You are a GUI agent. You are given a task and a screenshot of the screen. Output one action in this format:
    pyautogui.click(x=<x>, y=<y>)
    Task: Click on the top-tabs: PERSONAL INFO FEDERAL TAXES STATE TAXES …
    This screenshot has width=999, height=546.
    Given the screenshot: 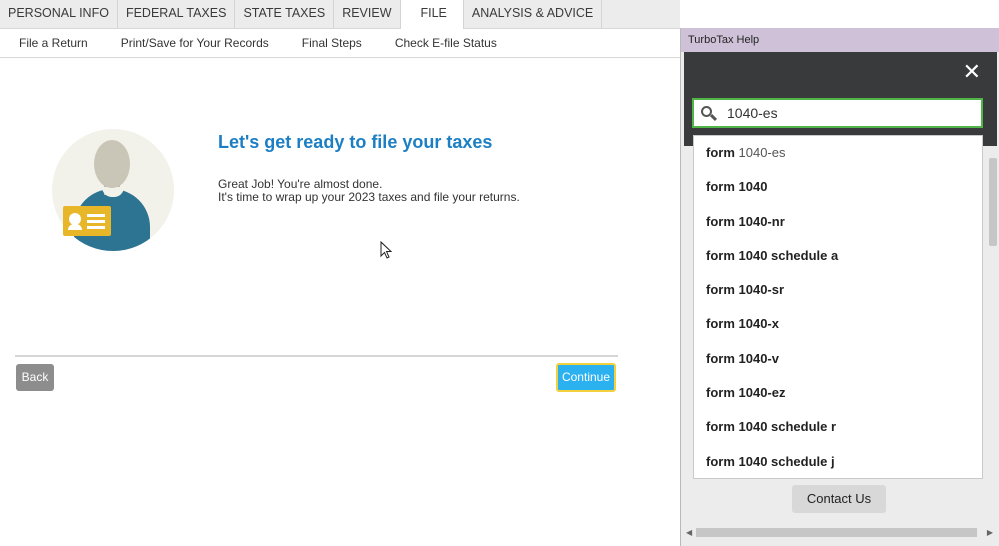 What is the action you would take?
    pyautogui.click(x=340, y=14)
    